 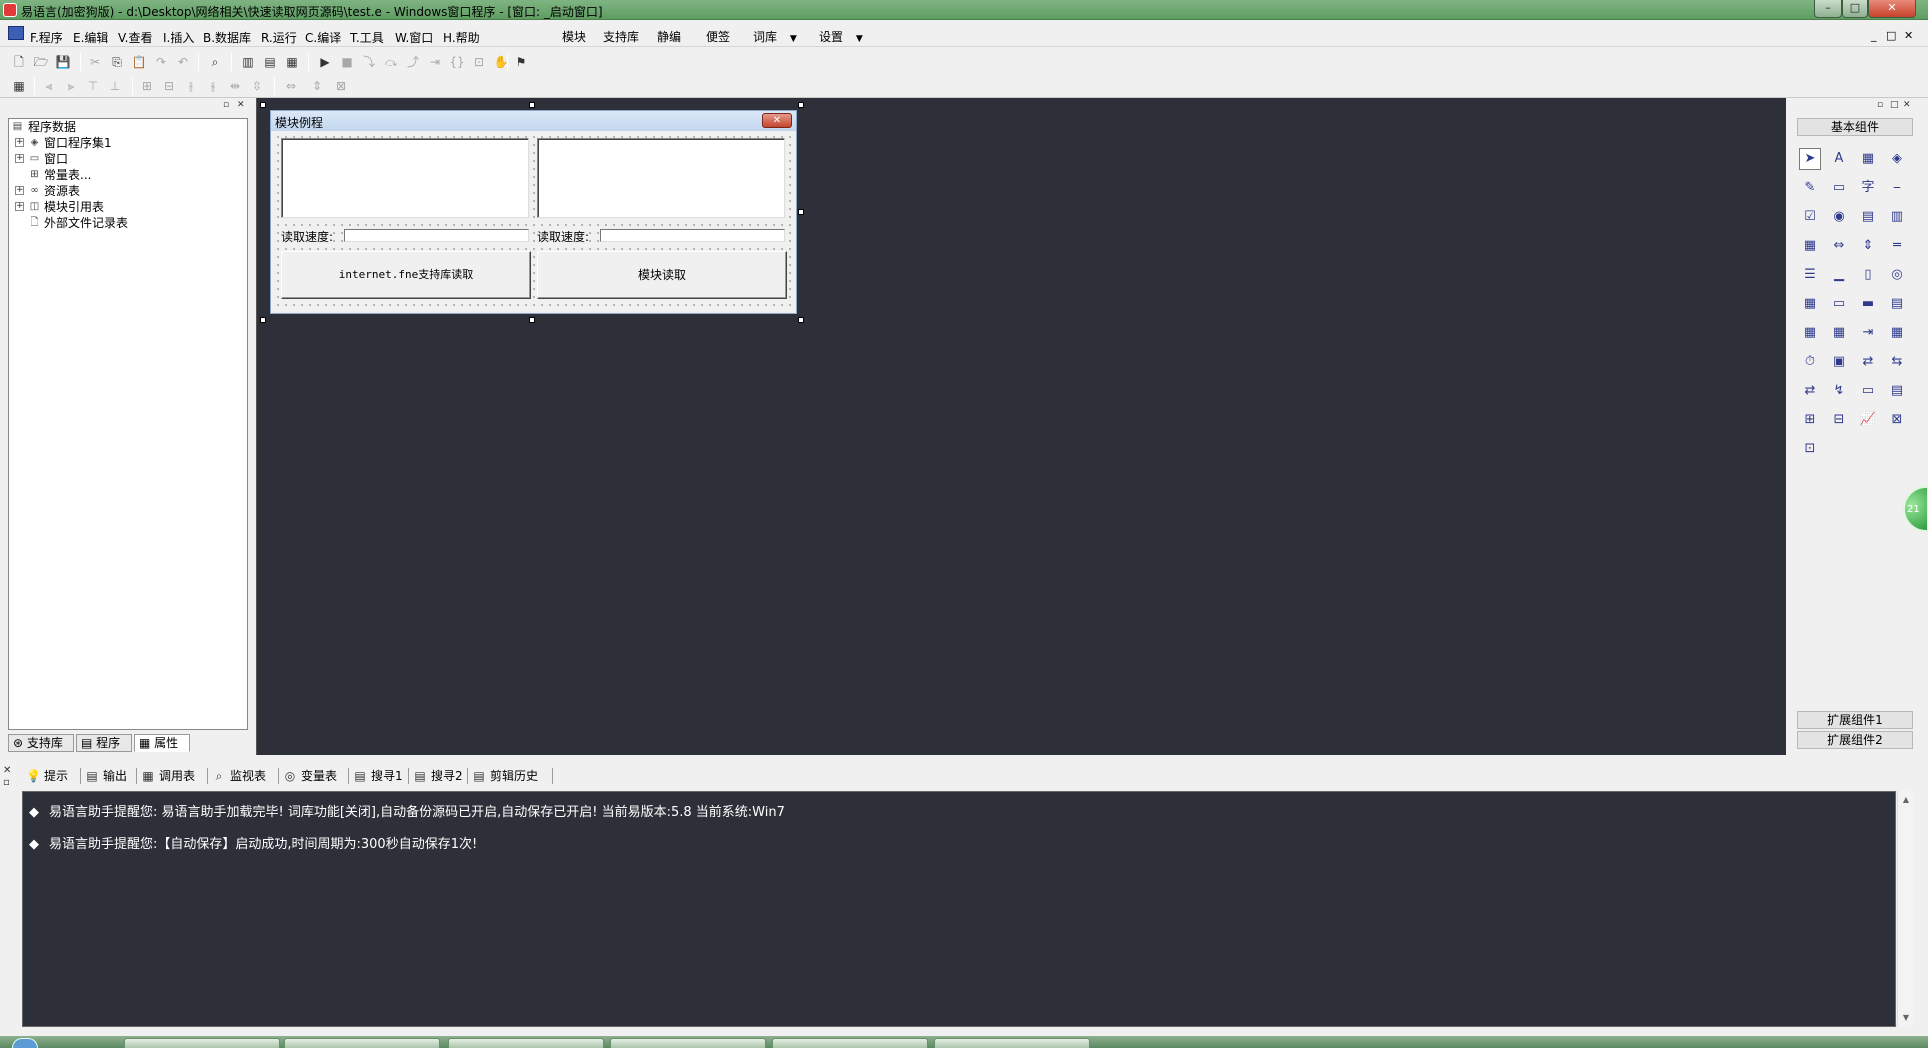 What do you see at coordinates (71, 86) in the screenshot?
I see `align-right-icon: ⫸` at bounding box center [71, 86].